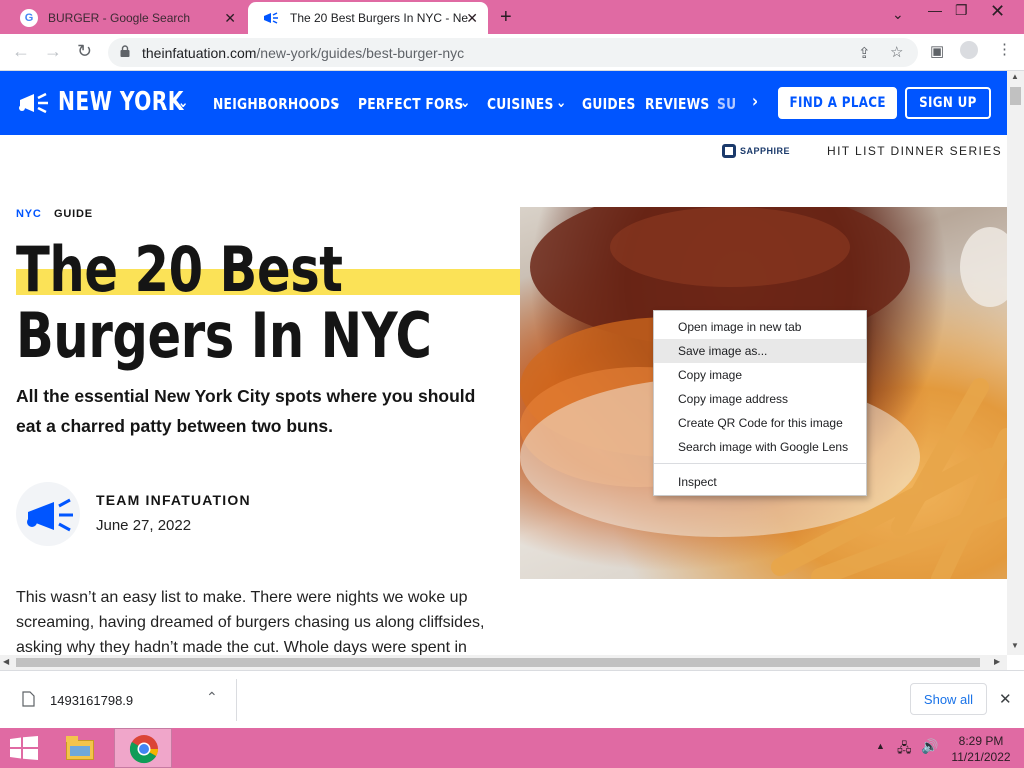 The width and height of the screenshot is (1024, 768). Describe the element at coordinates (224, 302) in the screenshot. I see `page-title: The 20 Best Burgers In NYC` at that location.